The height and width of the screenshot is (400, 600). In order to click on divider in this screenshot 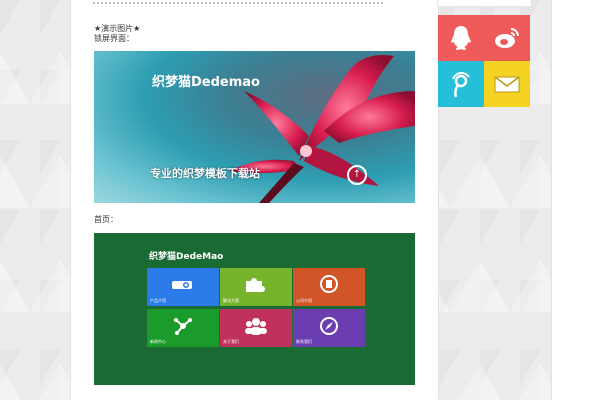, I will do `click(238, 3)`.